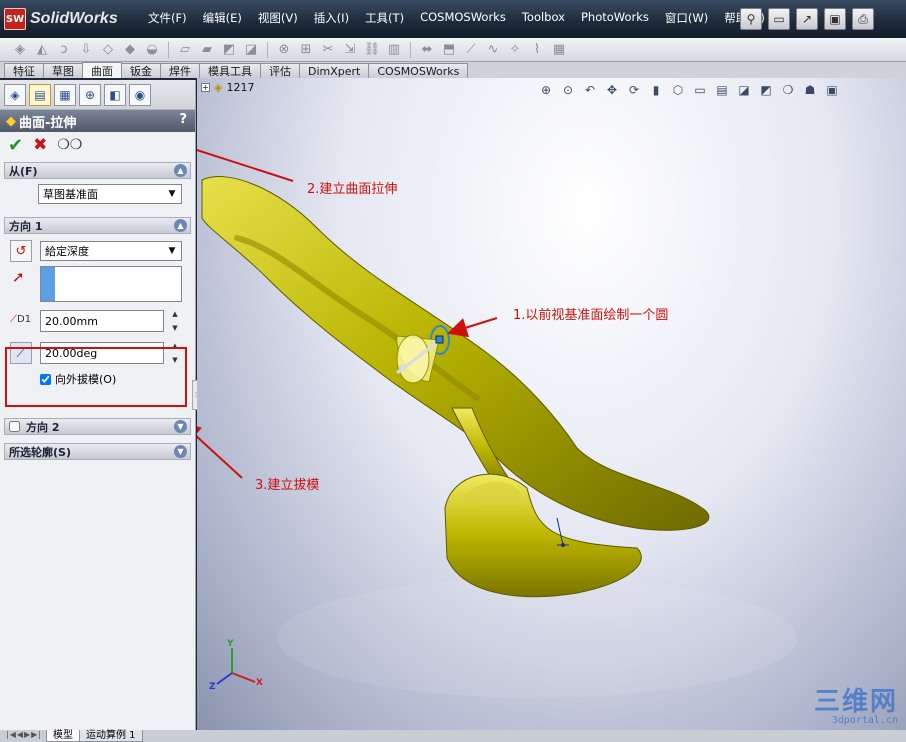  I want to click on tab-model: 模型, so click(63, 736).